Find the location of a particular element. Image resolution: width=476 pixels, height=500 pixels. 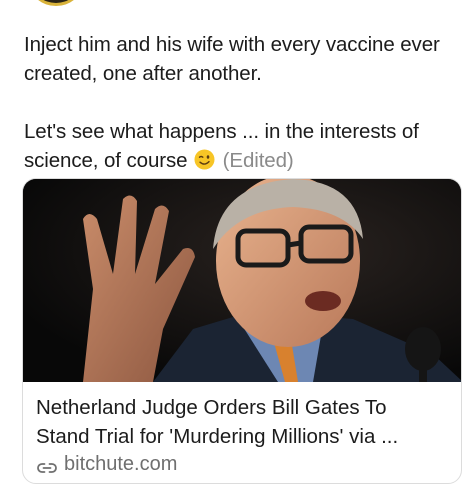

edited-label: (Edited) is located at coordinates (258, 160).